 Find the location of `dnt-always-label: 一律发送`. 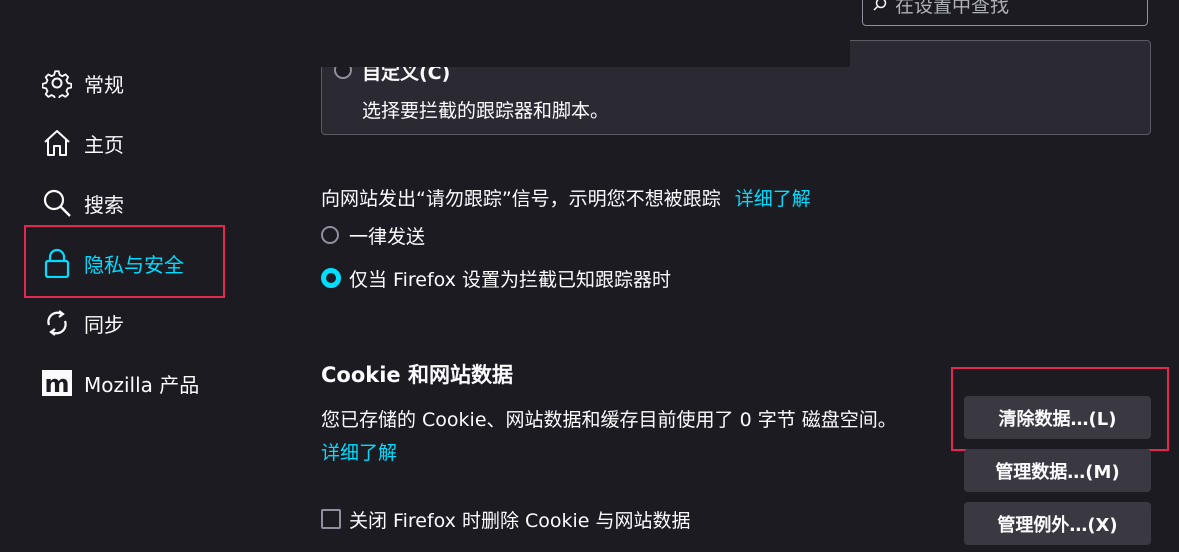

dnt-always-label: 一律发送 is located at coordinates (387, 237).